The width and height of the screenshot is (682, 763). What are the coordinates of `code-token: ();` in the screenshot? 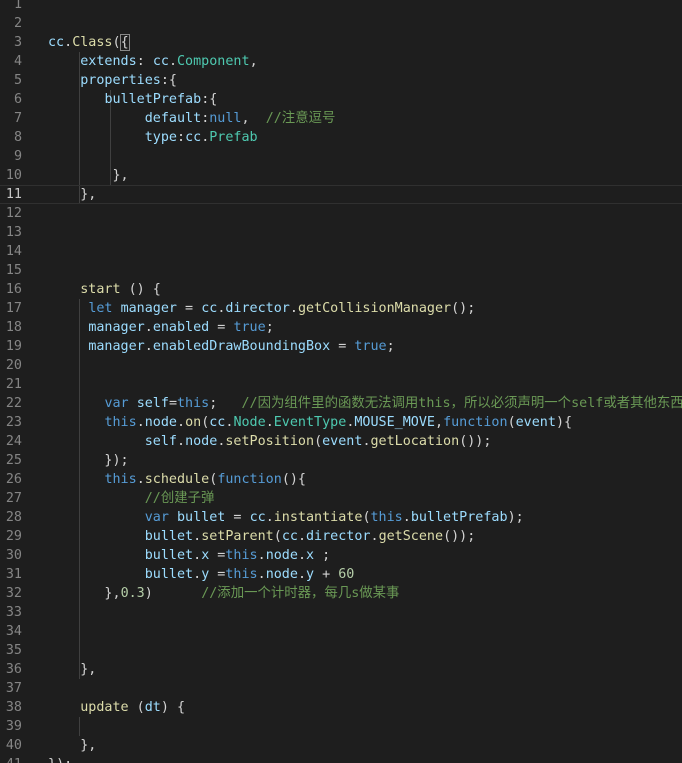 It's located at (463, 308).